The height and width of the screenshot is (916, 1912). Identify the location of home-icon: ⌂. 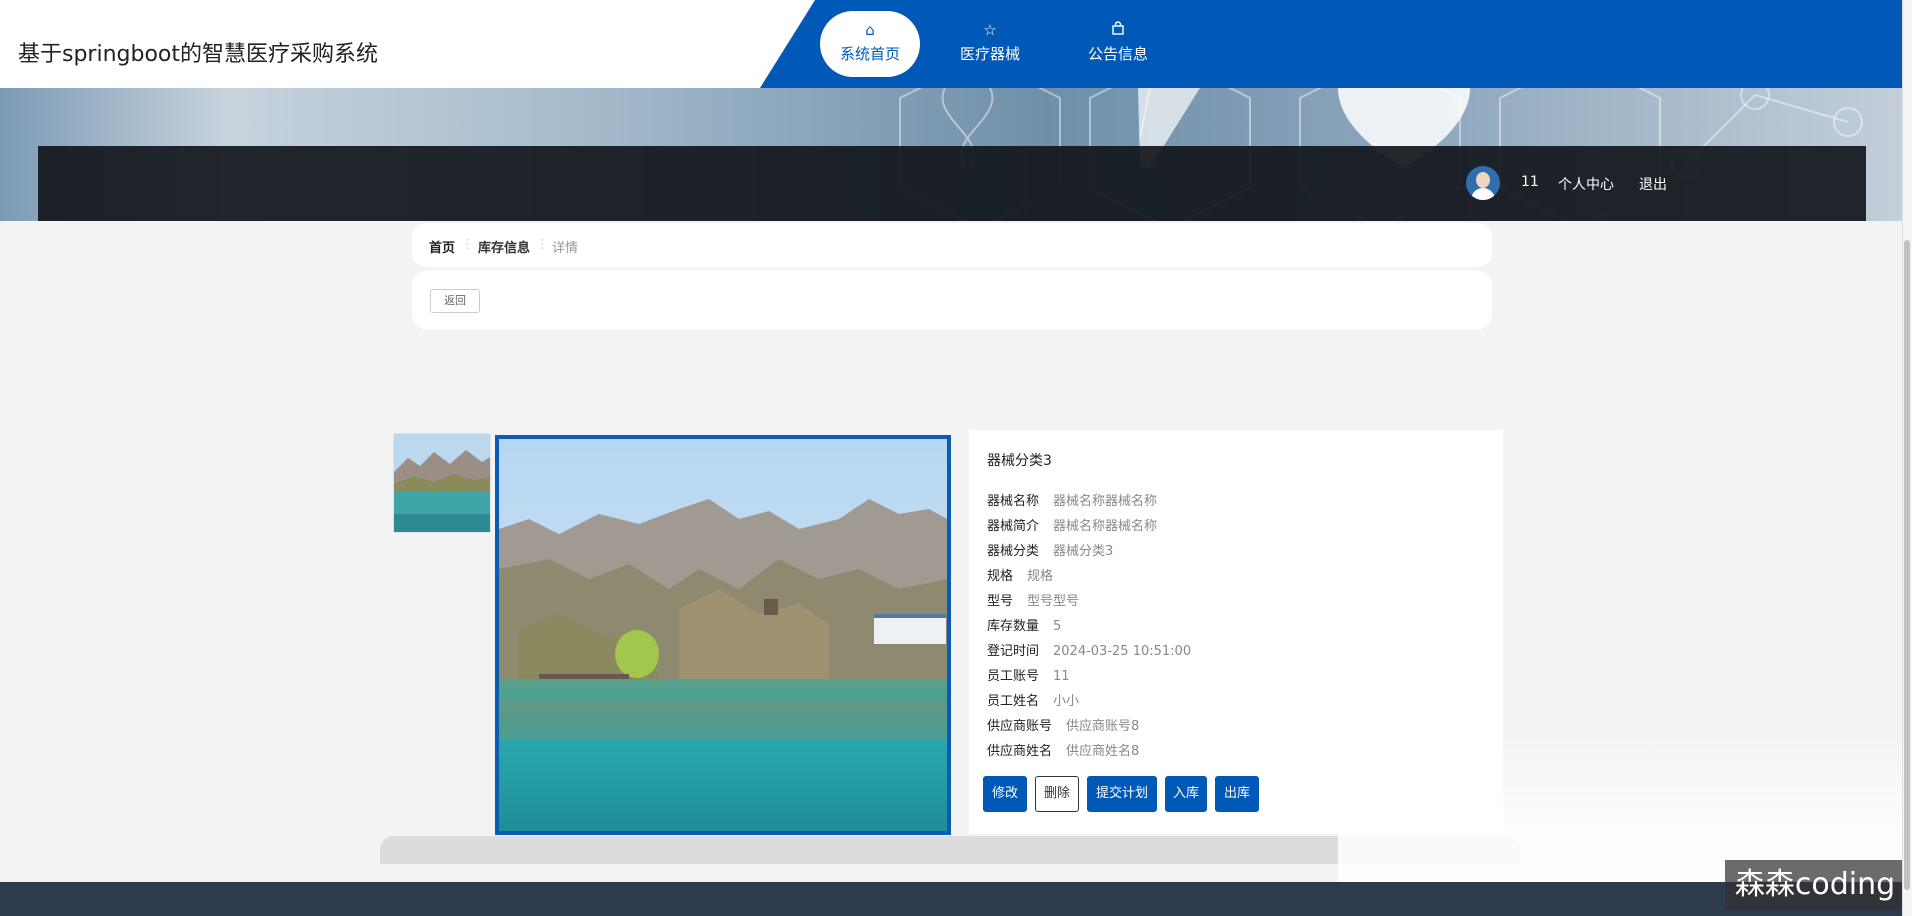
(870, 30).